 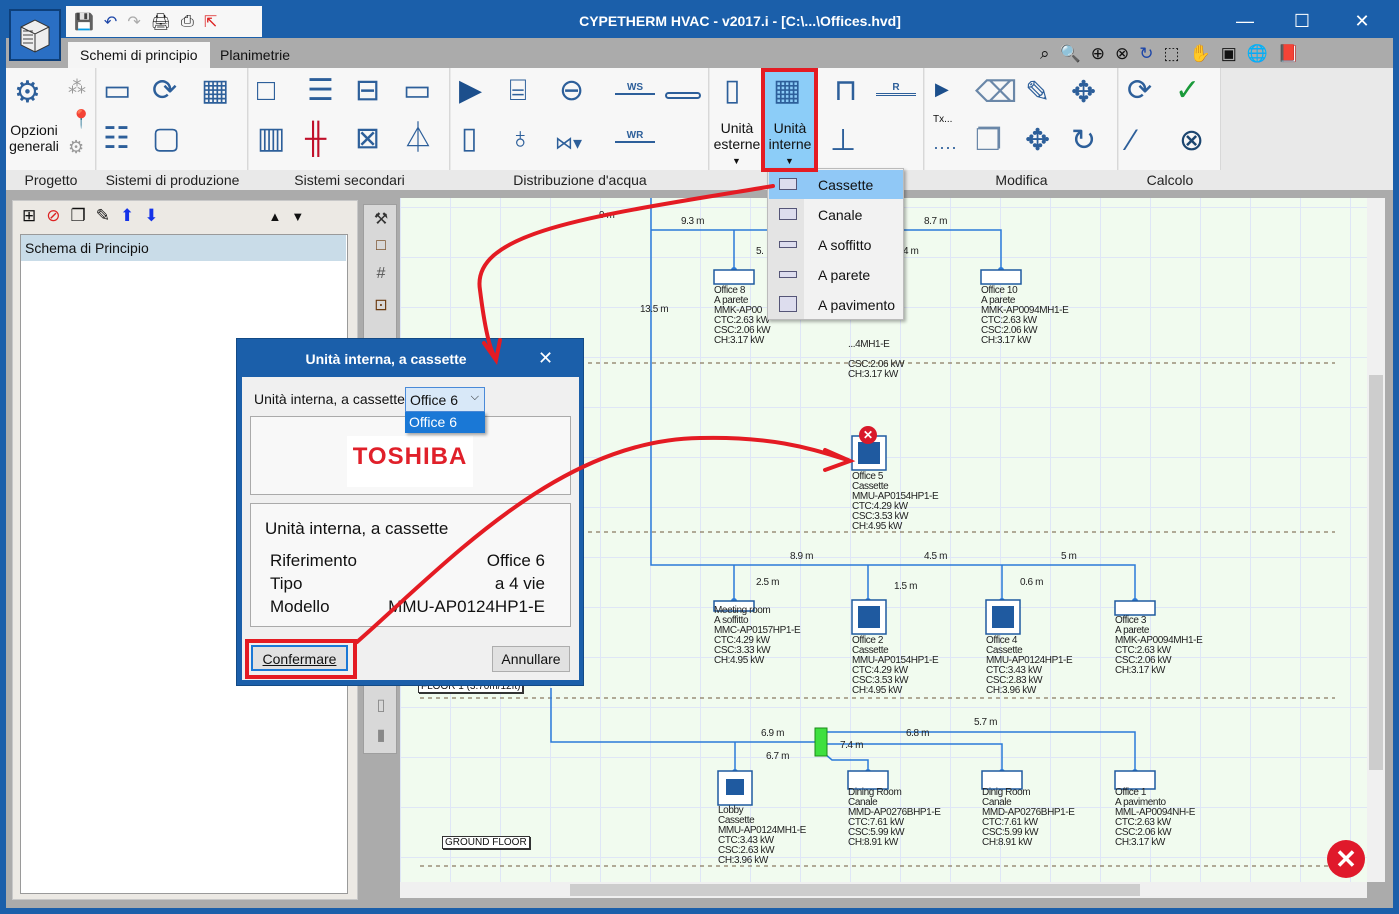 I want to click on pencil-icon: ✎, so click(x=1037, y=93).